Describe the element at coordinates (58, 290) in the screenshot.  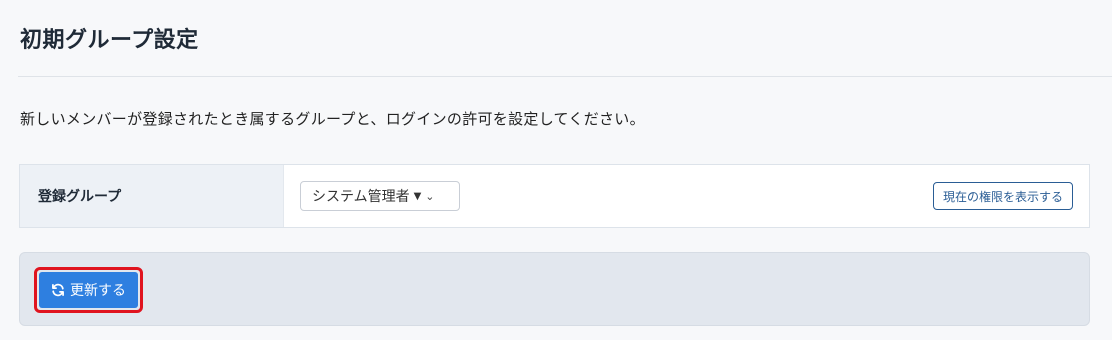
I see `refresh-icon` at that location.